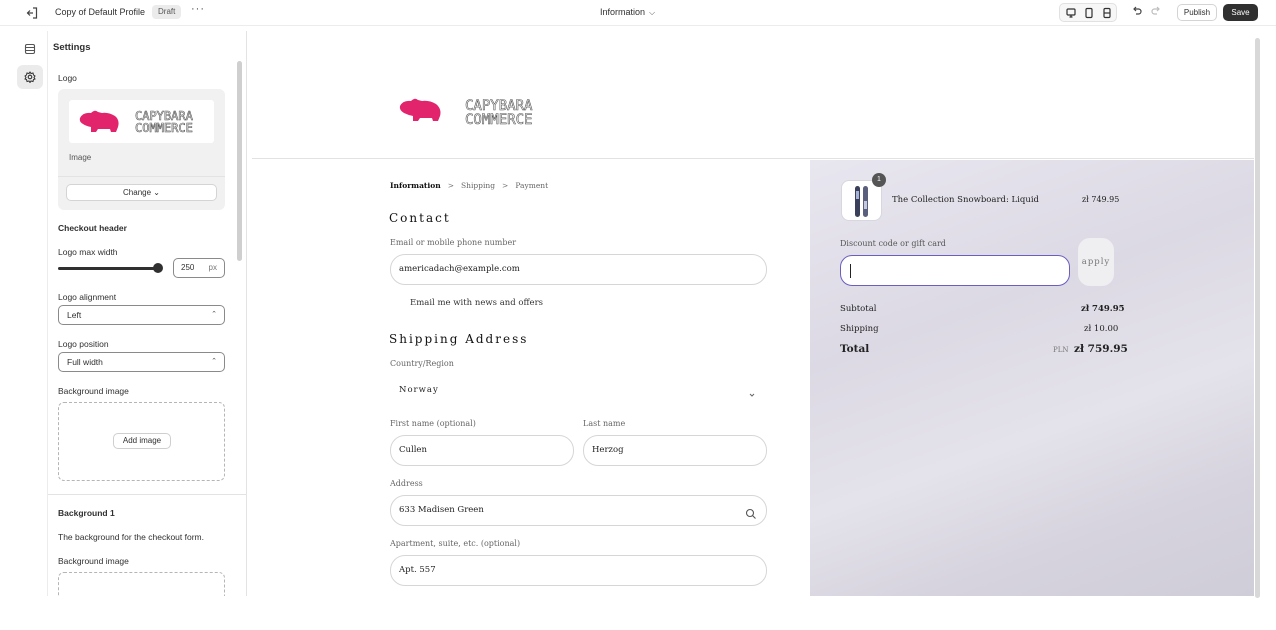  What do you see at coordinates (131, 537) in the screenshot?
I see `background1-description: The background for the checkout form.` at bounding box center [131, 537].